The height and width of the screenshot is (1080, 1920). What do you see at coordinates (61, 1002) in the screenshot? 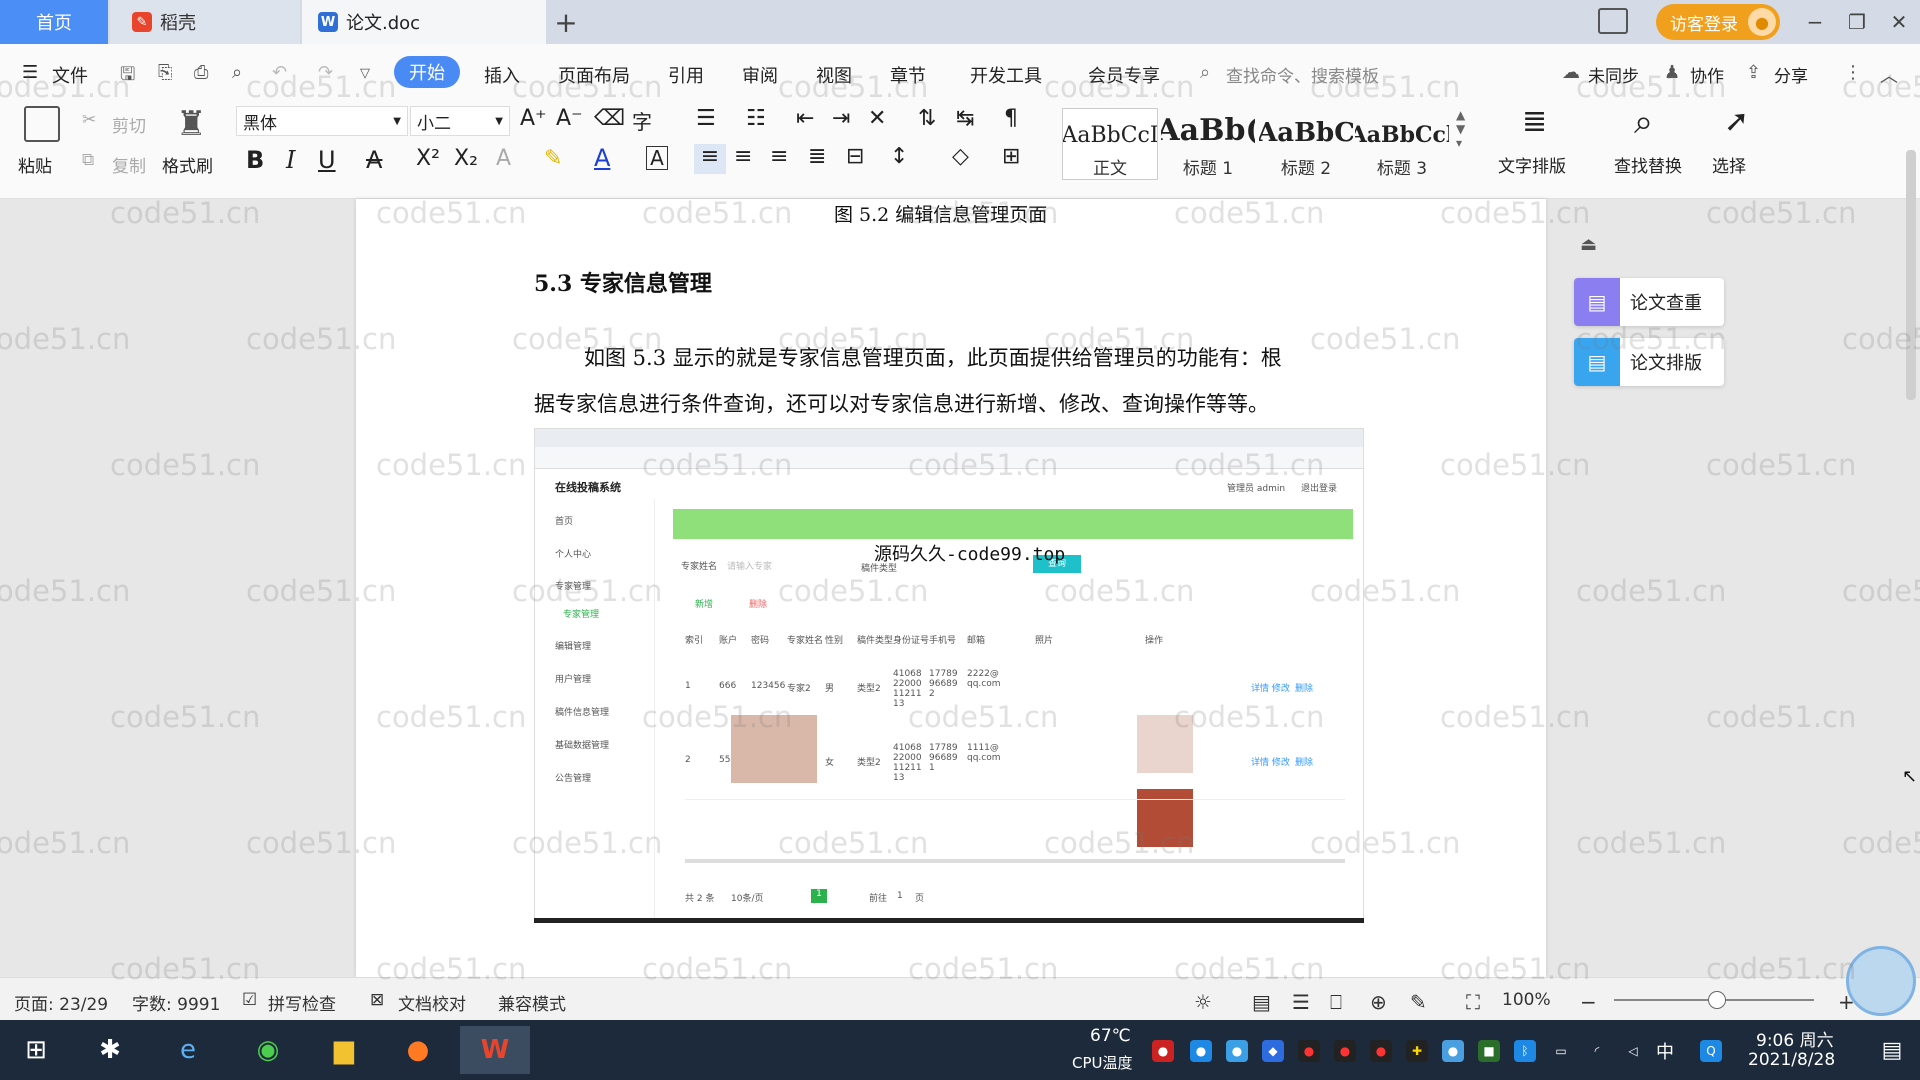
I see `page-indicator: 页面: 23/29` at bounding box center [61, 1002].